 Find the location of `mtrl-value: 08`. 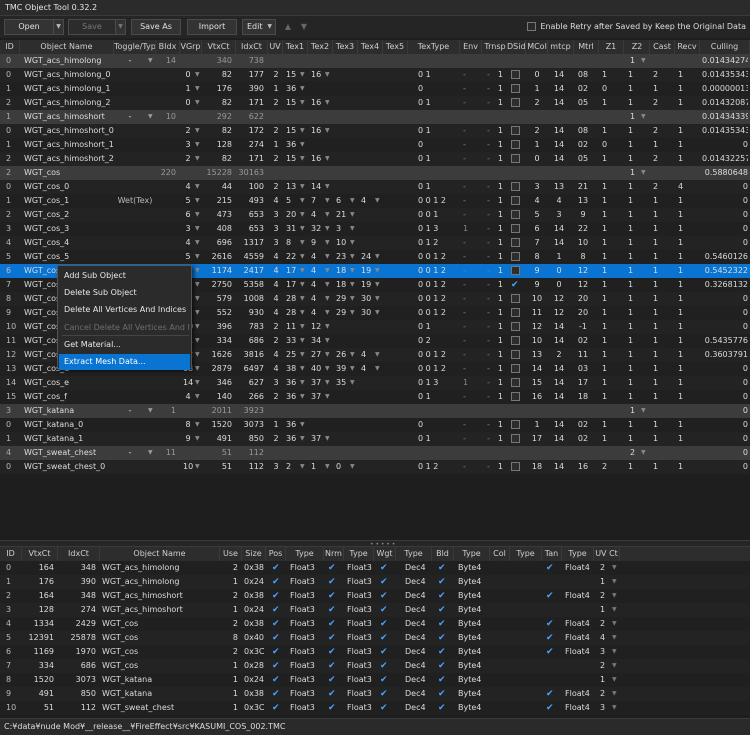

mtrl-value: 08 is located at coordinates (583, 131).